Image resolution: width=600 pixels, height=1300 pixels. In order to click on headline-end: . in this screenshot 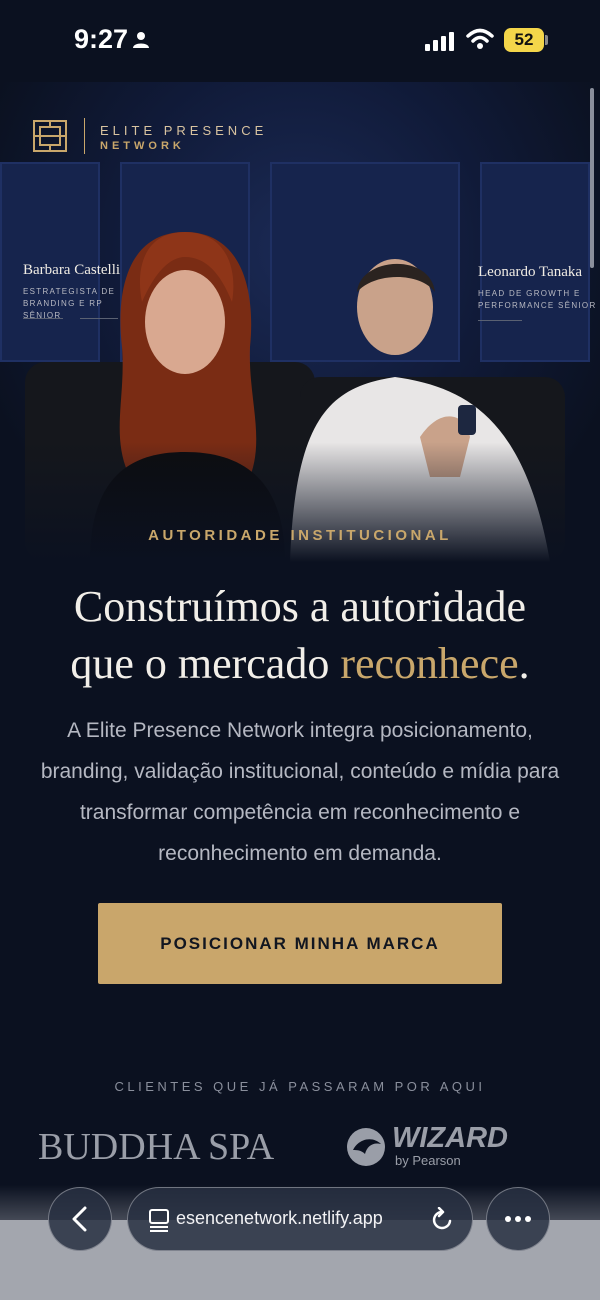, I will do `click(524, 663)`.